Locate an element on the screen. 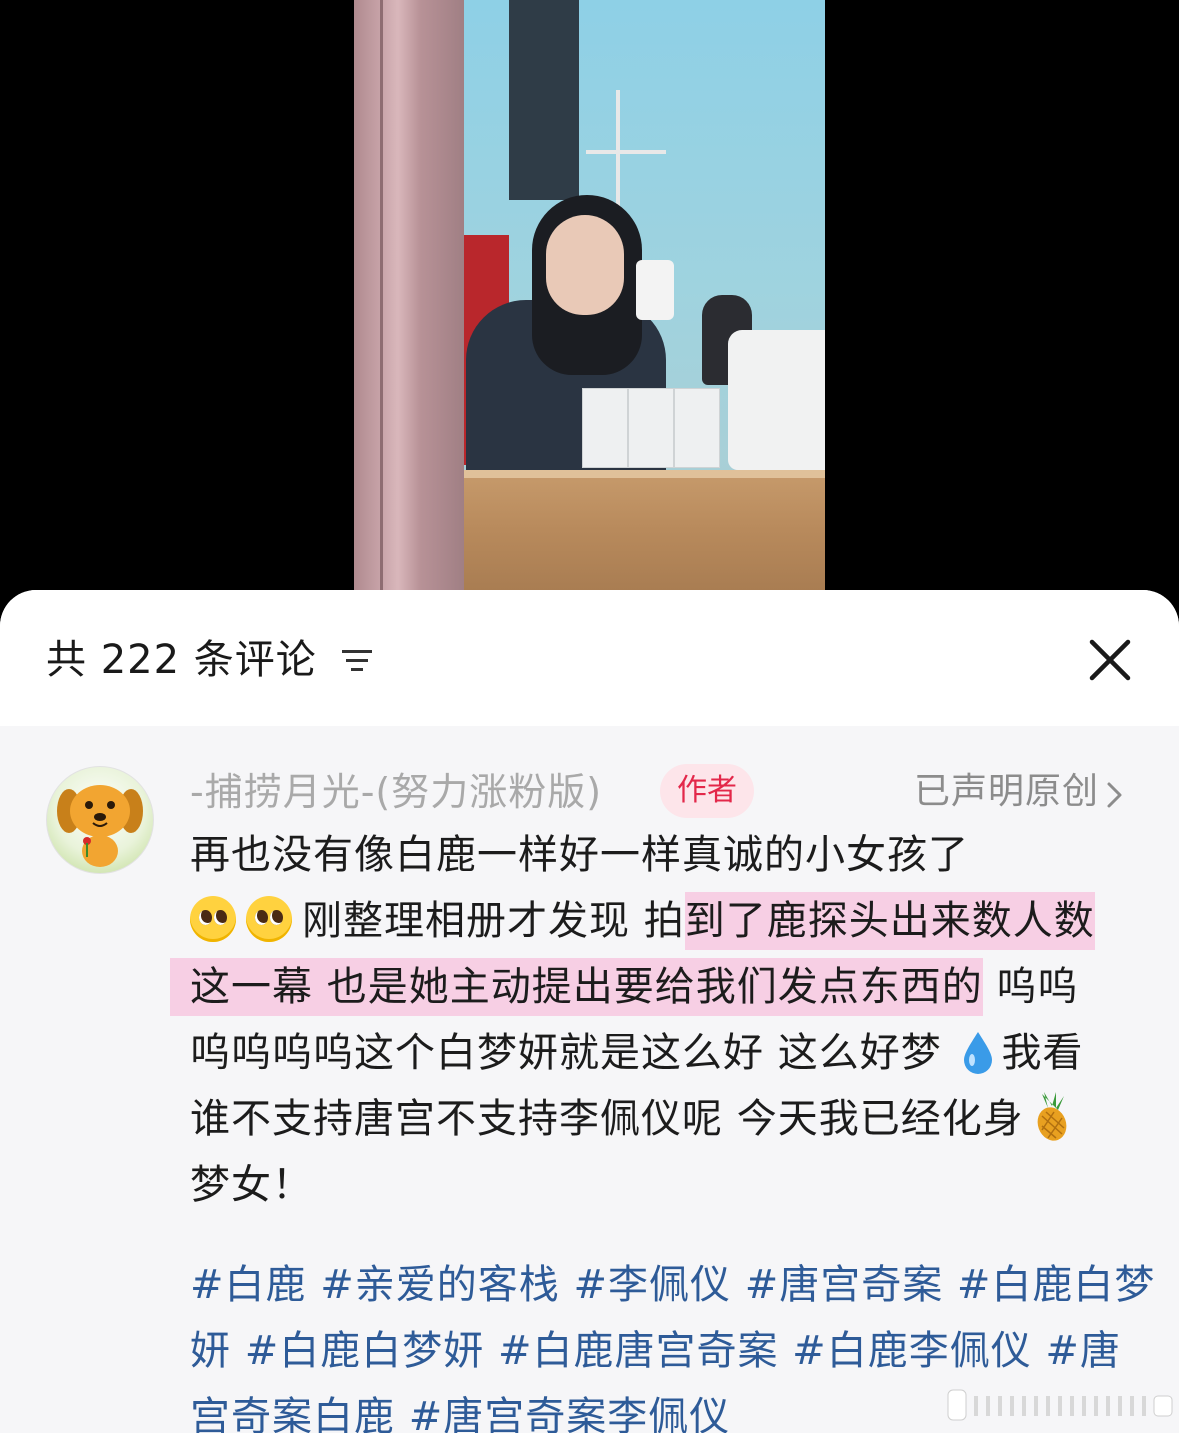 This screenshot has width=1179, height=1433. avatar is located at coordinates (100, 820).